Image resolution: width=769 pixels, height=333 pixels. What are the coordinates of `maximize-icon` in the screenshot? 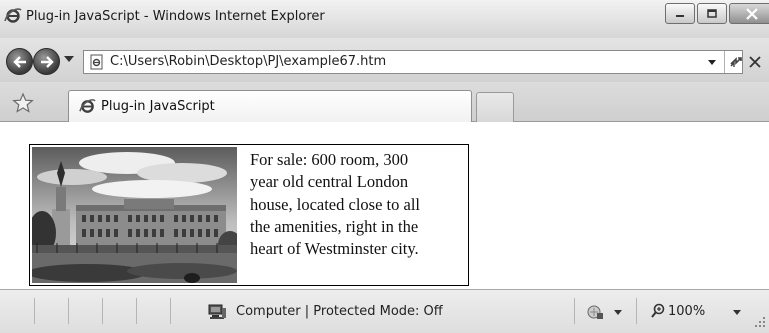 It's located at (712, 13).